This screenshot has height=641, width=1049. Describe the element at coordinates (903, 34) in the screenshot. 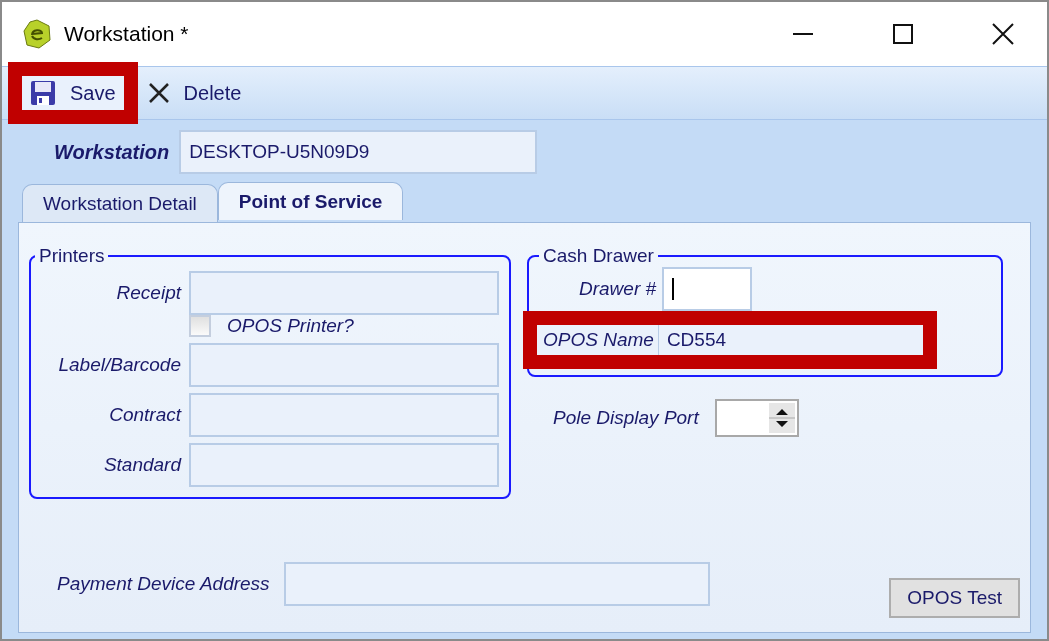

I see `maximize-icon` at that location.